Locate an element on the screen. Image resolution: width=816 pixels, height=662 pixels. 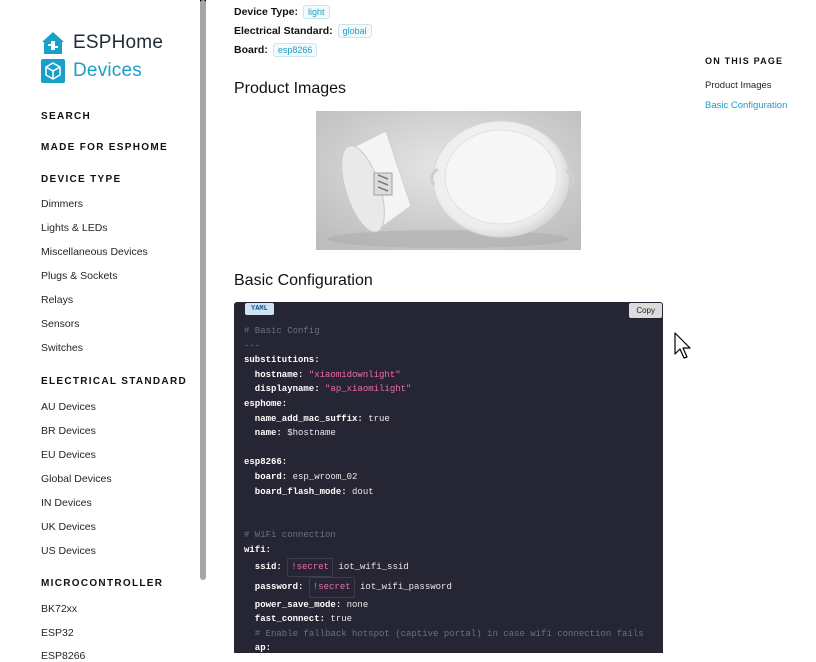
nav-item-esp32: ESP32 is located at coordinates (57, 633).